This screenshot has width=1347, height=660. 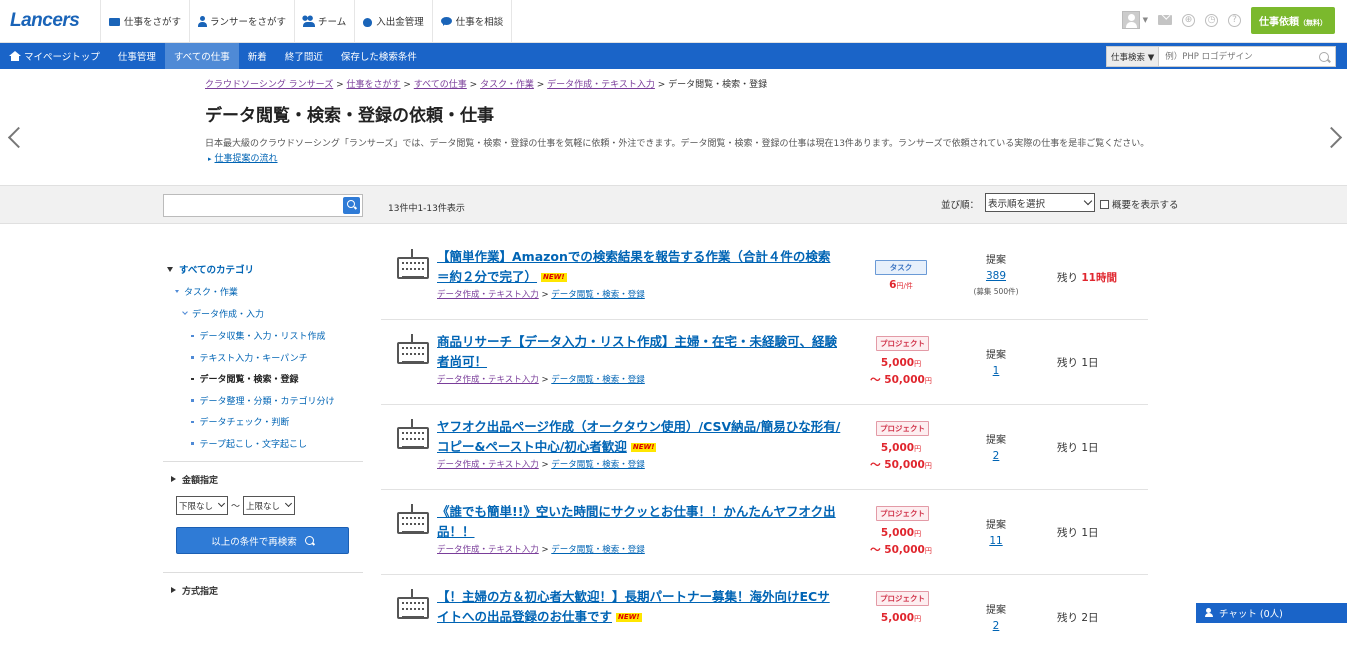 I want to click on remaining-value: 11時間, so click(x=1099, y=278).